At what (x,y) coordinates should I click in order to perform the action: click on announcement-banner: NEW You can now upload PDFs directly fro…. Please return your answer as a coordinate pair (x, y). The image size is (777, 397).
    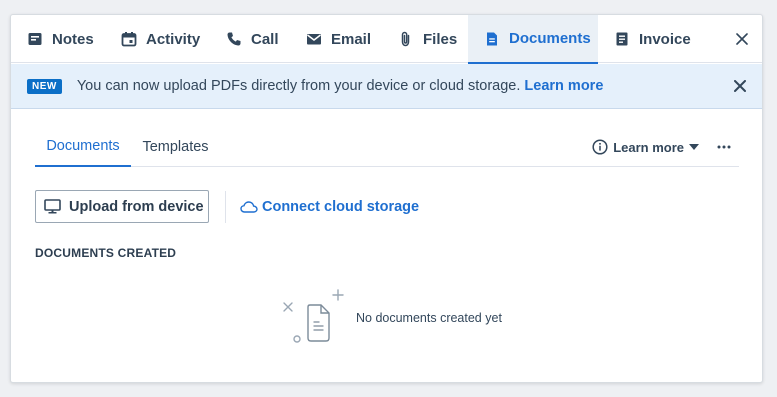
    Looking at the image, I should click on (386, 86).